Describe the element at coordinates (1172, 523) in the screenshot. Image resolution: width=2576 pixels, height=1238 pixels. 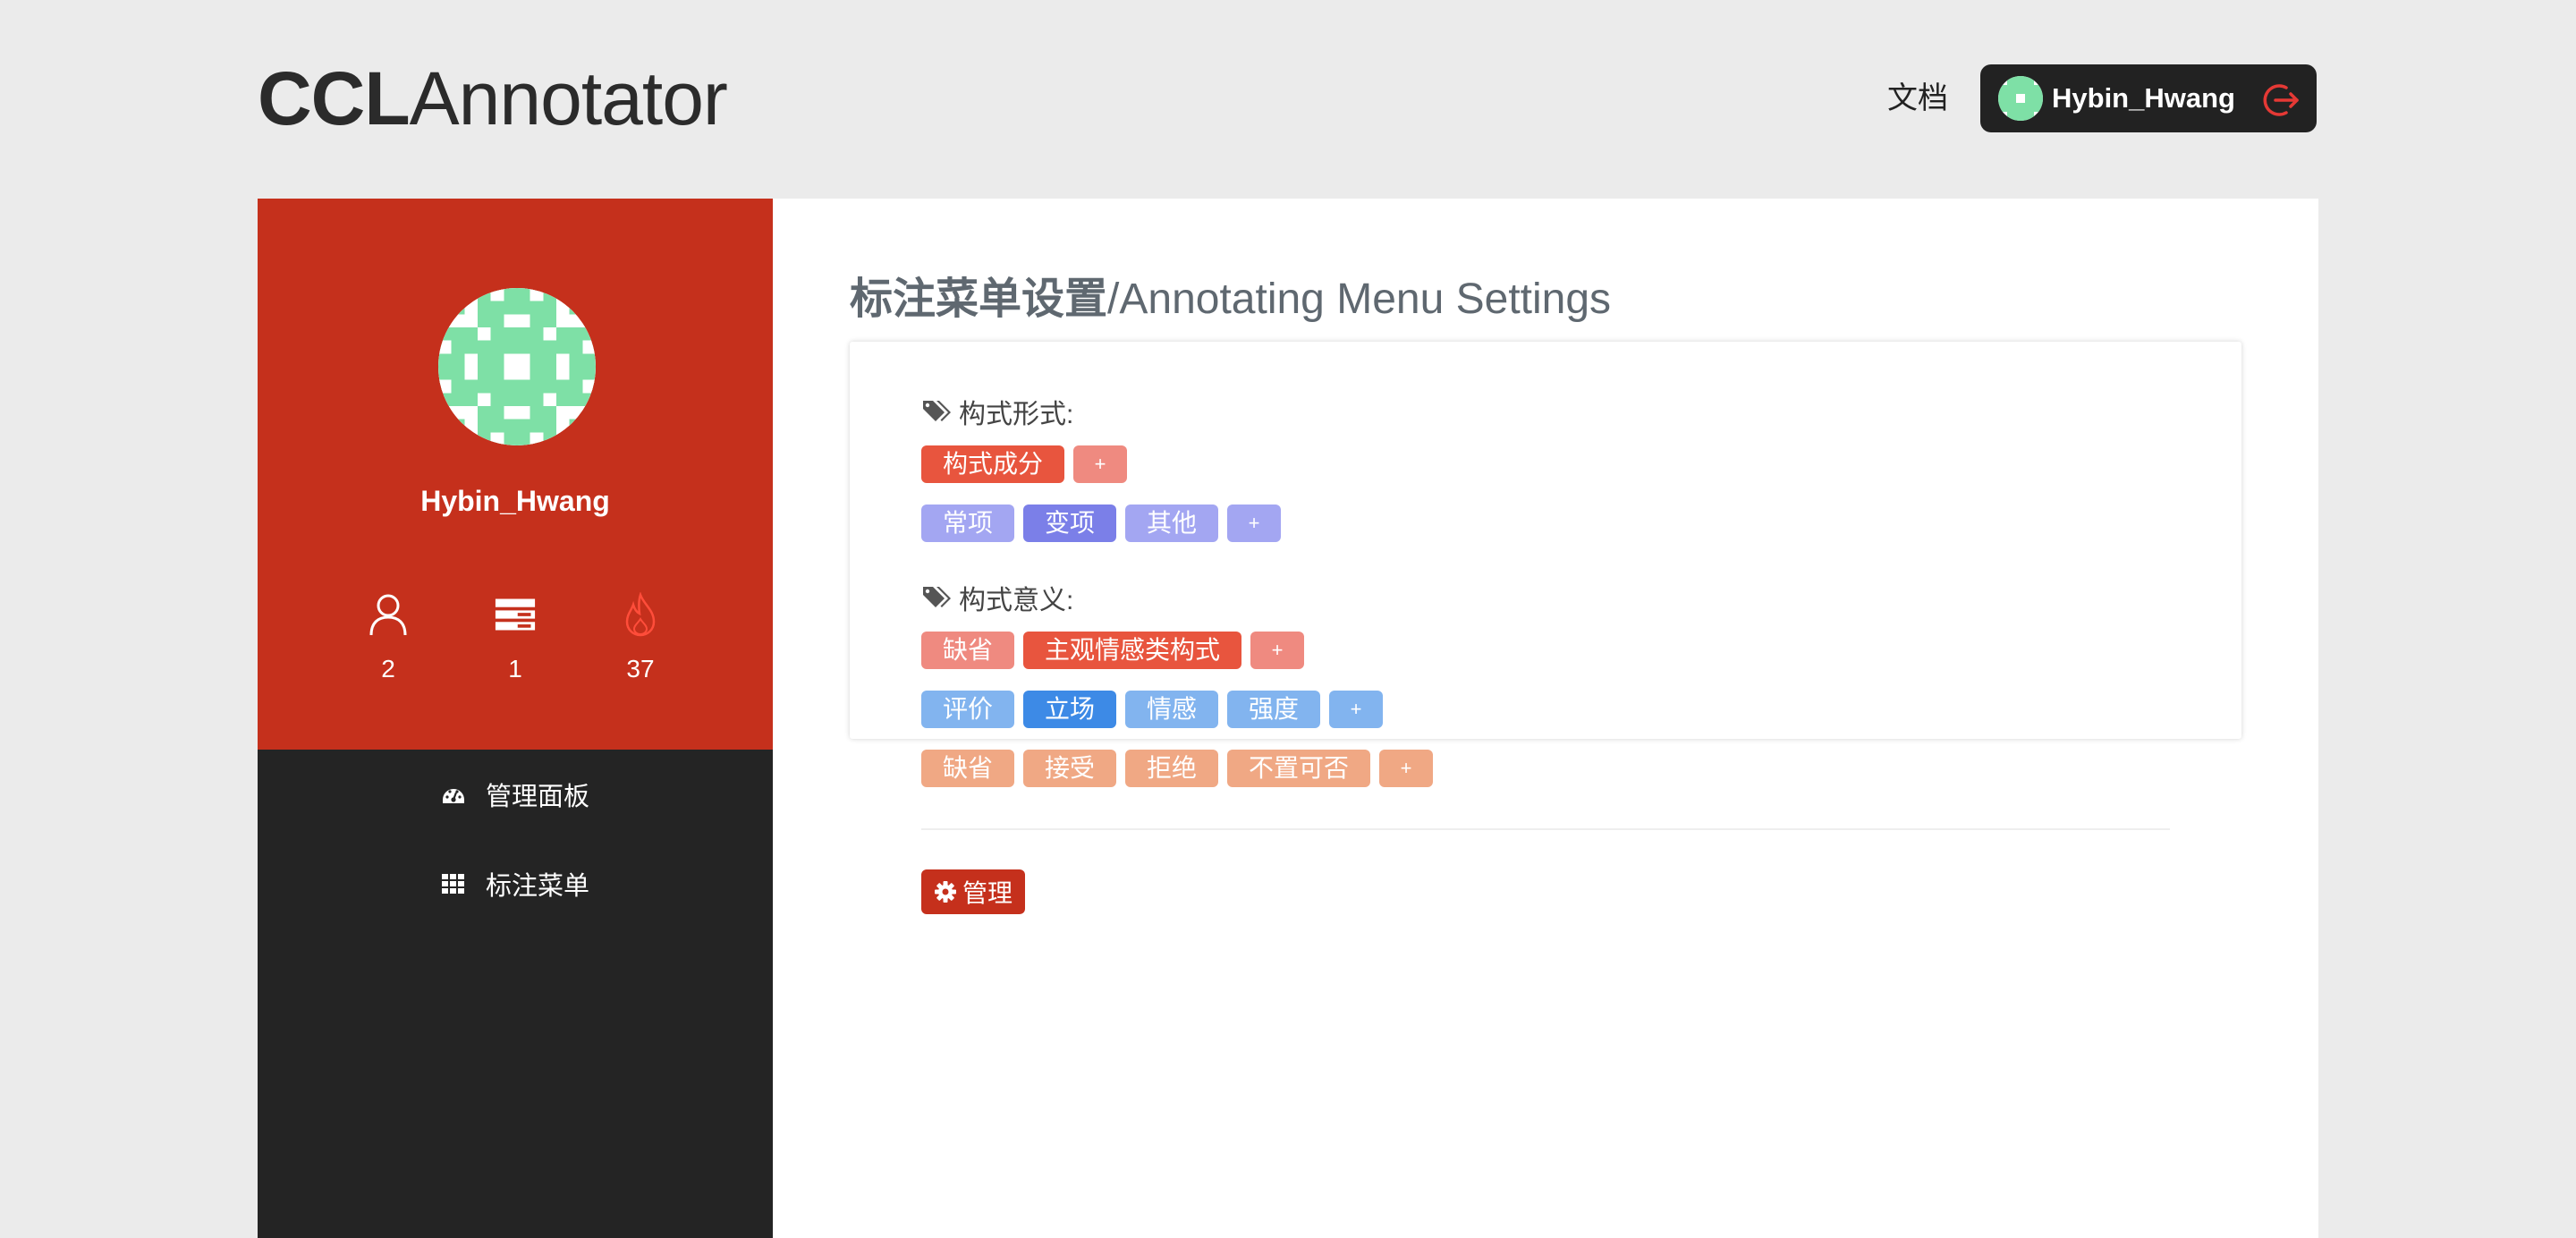
I see `tag-item: 其他` at that location.